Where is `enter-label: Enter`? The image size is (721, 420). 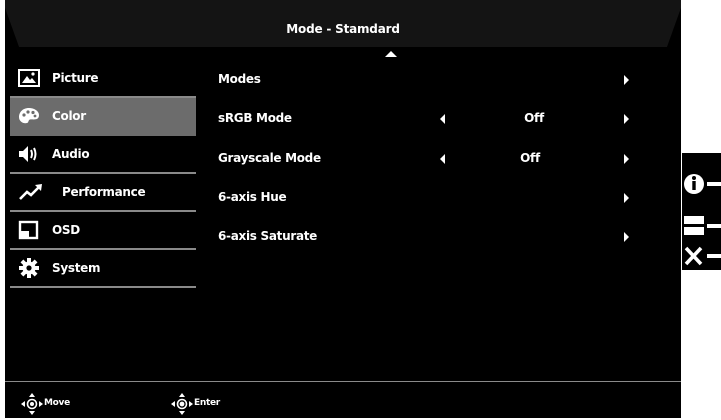 enter-label: Enter is located at coordinates (207, 403).